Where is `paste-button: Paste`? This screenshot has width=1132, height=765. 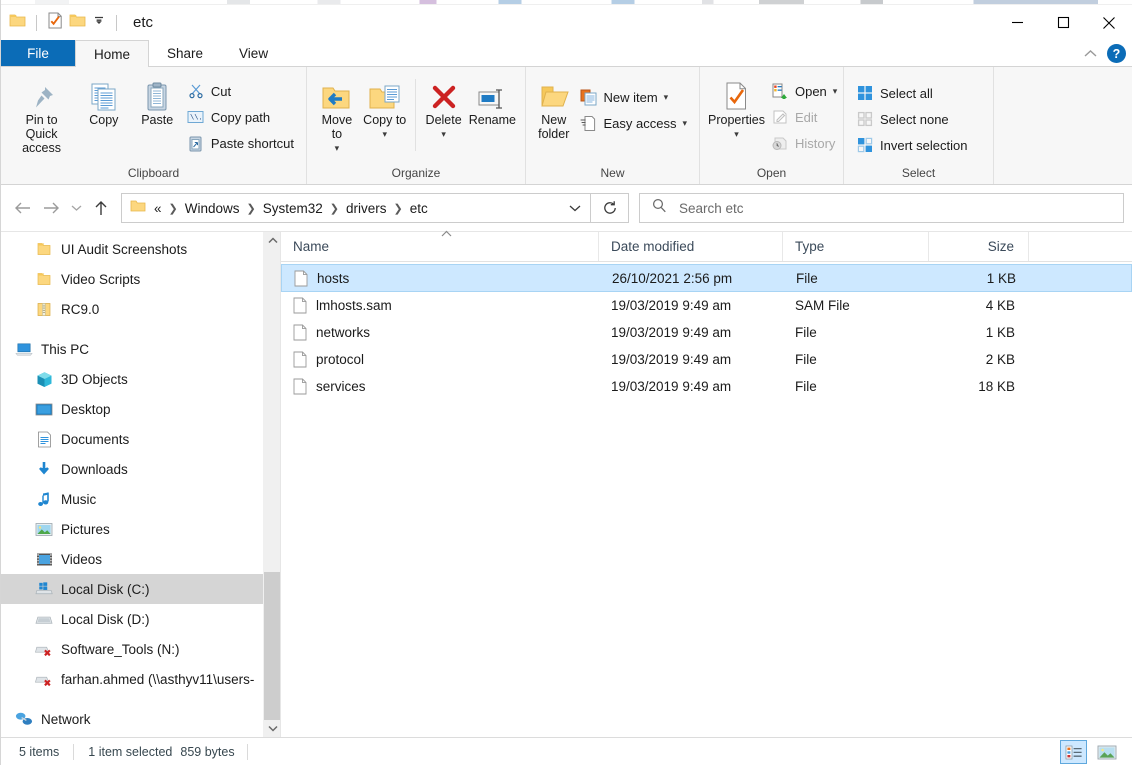 paste-button: Paste is located at coordinates (157, 103).